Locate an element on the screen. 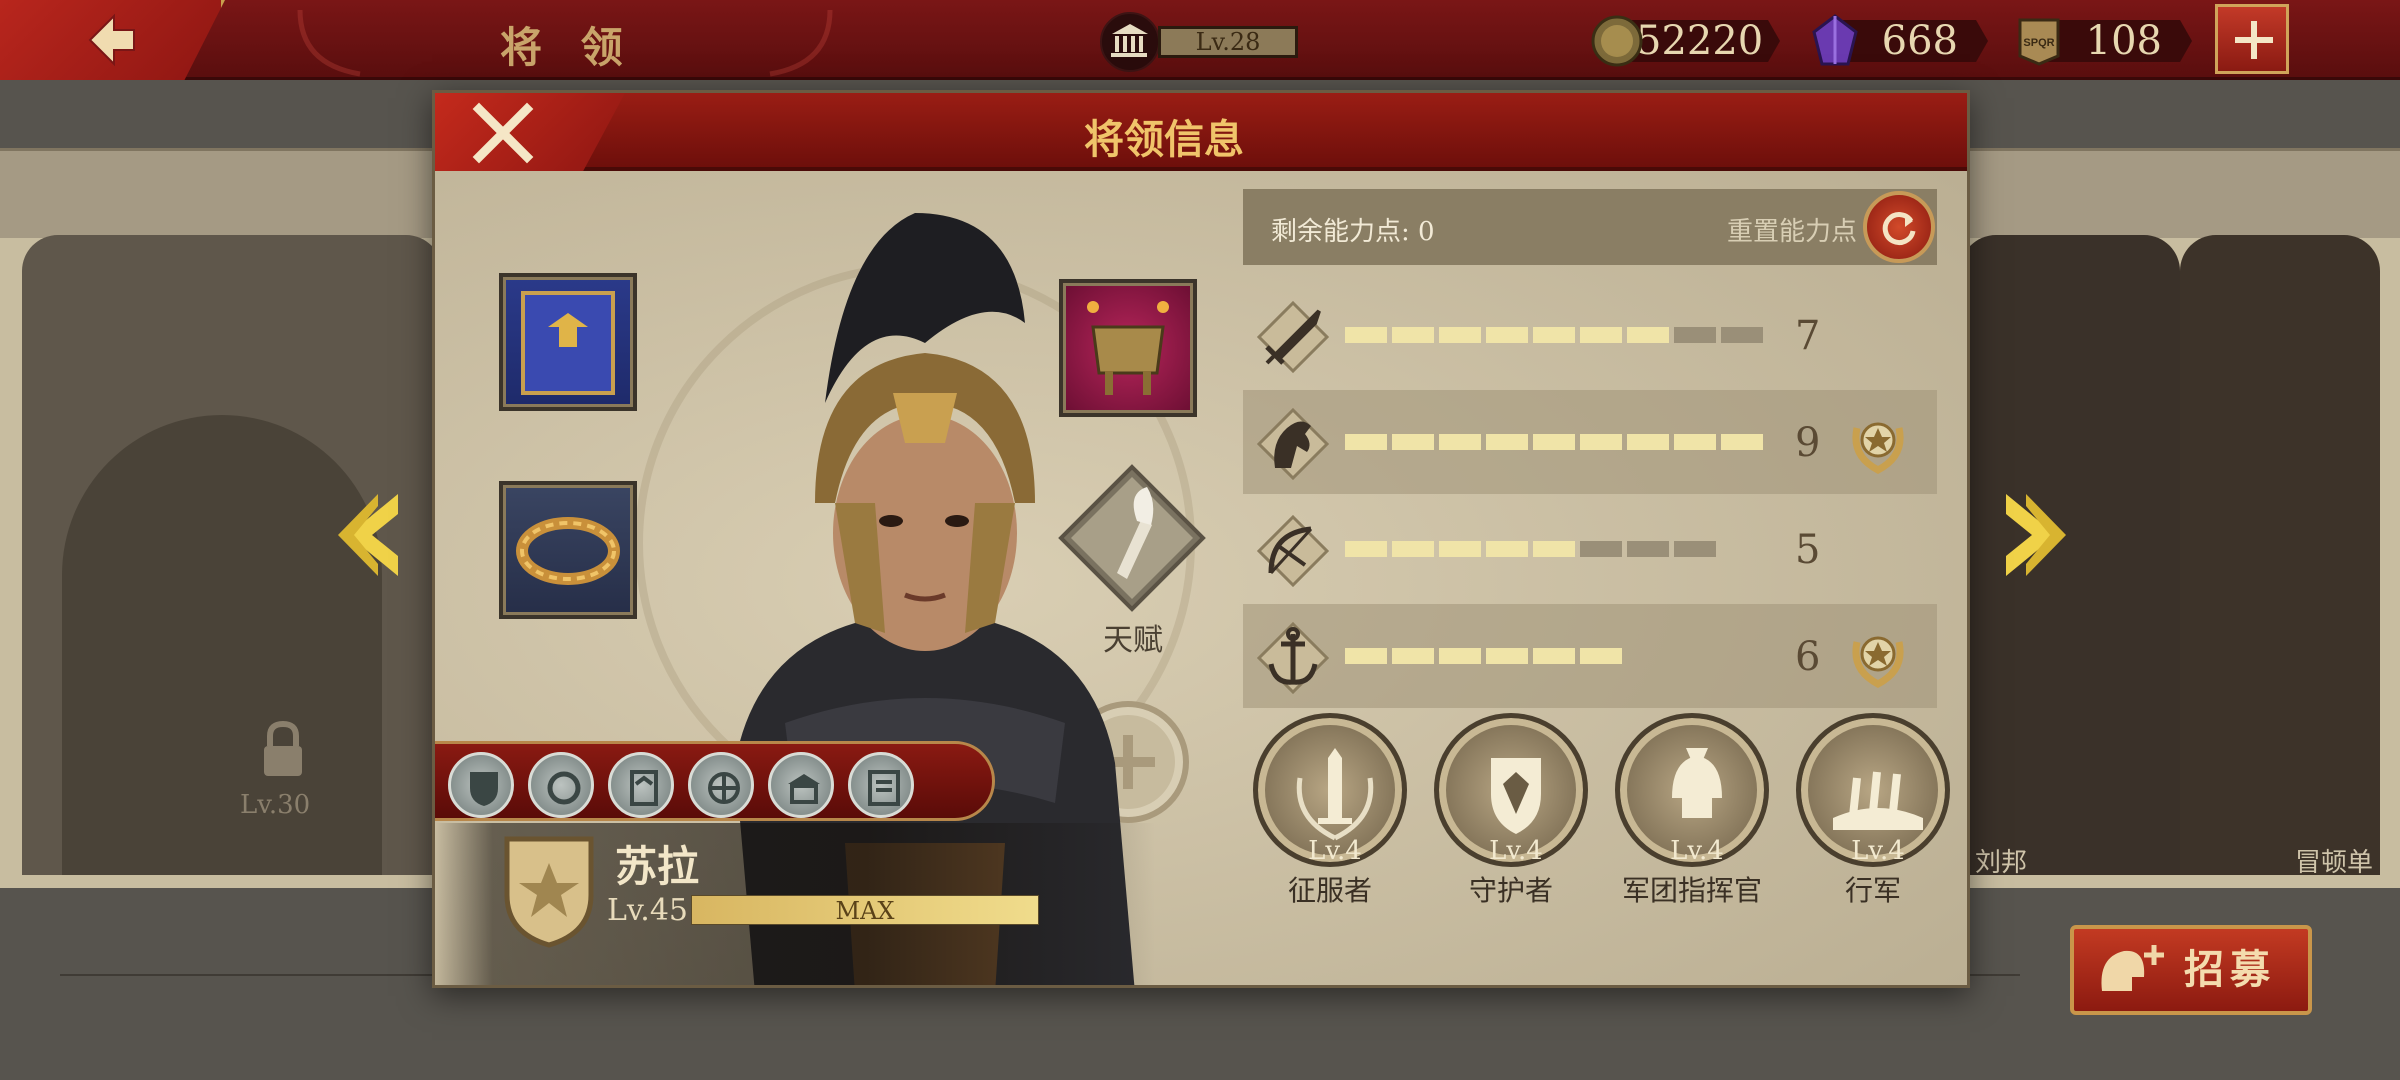  ability-points-bar: 剩余能力点: 0 重置能力点 is located at coordinates (1590, 227).